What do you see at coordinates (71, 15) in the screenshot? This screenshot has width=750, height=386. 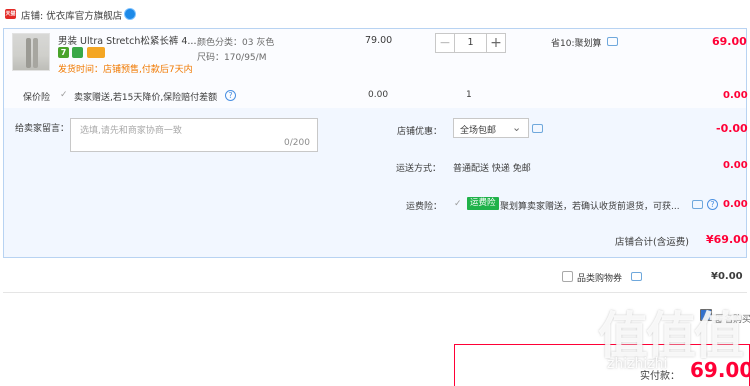 I see `shop-name-link: 店铺: 优衣库官方旗舰店` at bounding box center [71, 15].